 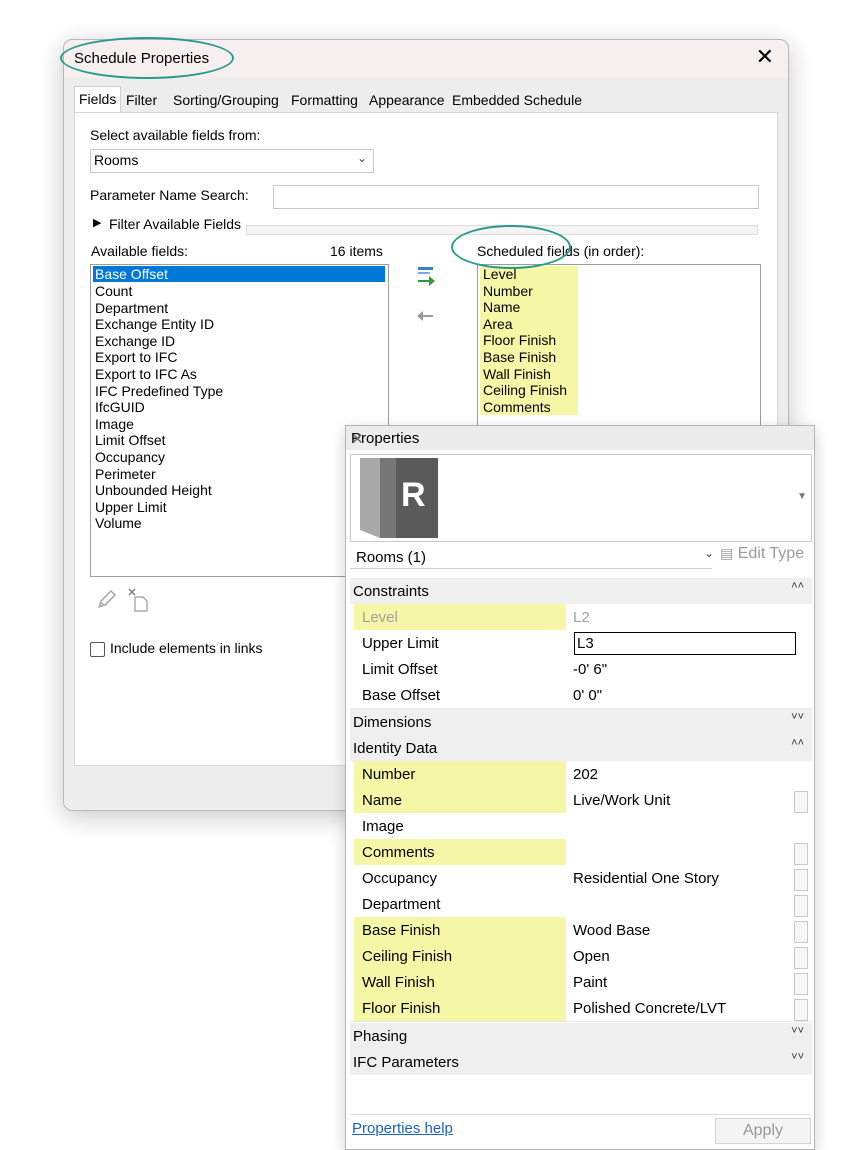 What do you see at coordinates (529, 307) in the screenshot?
I see `list-item: Name` at bounding box center [529, 307].